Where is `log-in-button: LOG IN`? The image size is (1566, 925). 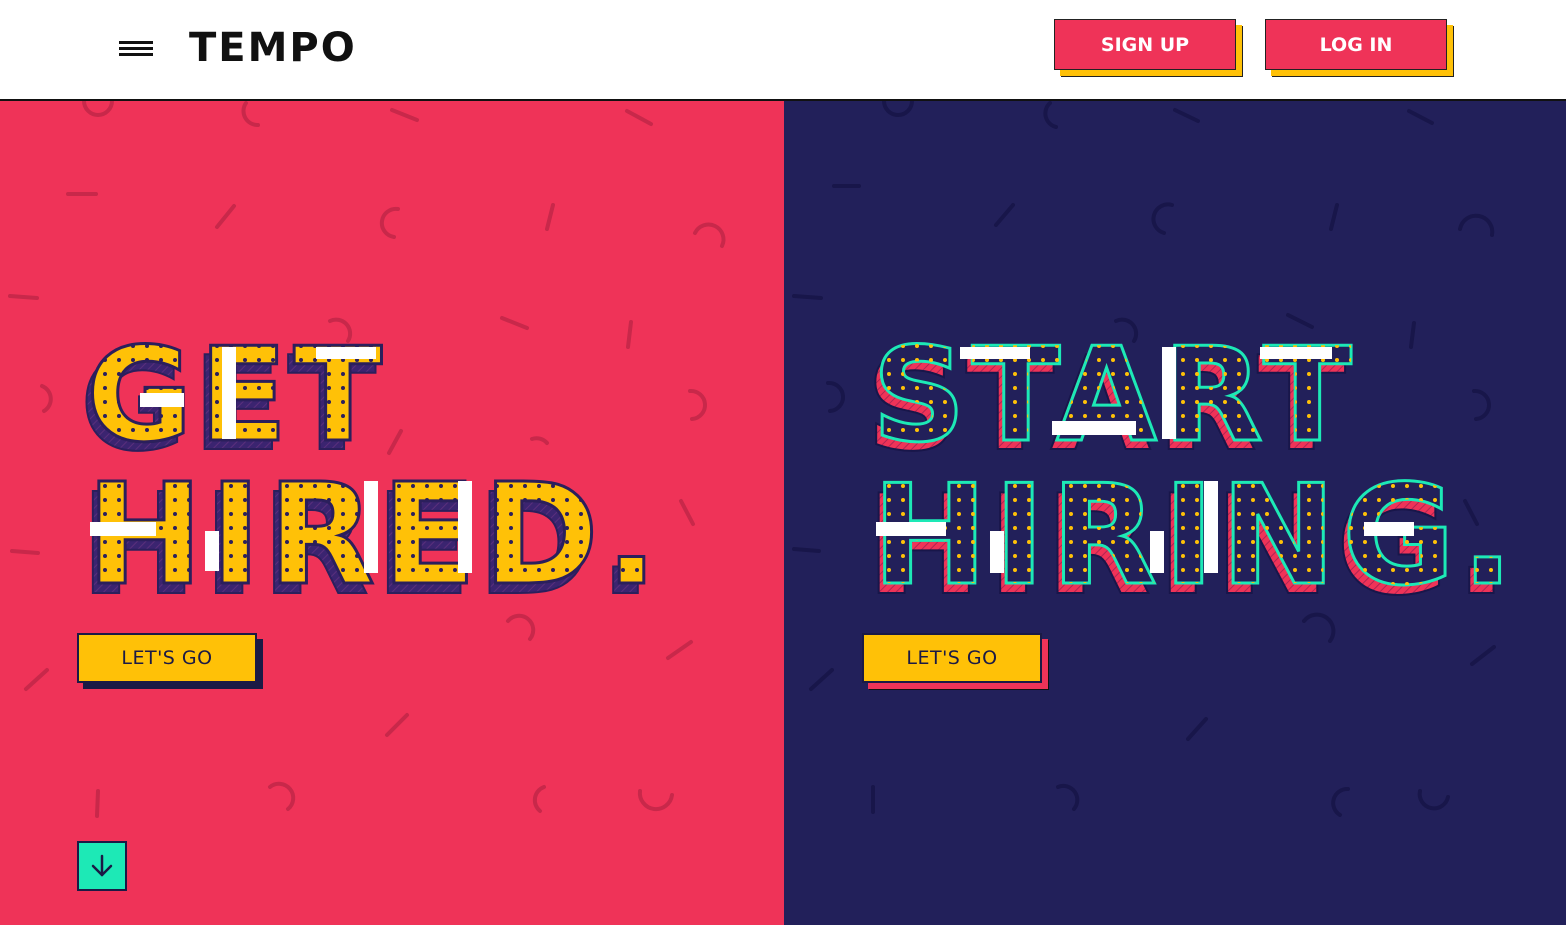 log-in-button: LOG IN is located at coordinates (1356, 44).